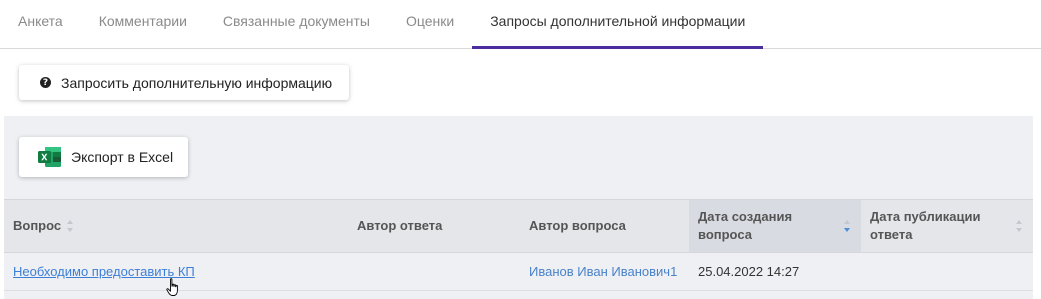  Describe the element at coordinates (947, 271) in the screenshot. I see `cell-published-date` at that location.